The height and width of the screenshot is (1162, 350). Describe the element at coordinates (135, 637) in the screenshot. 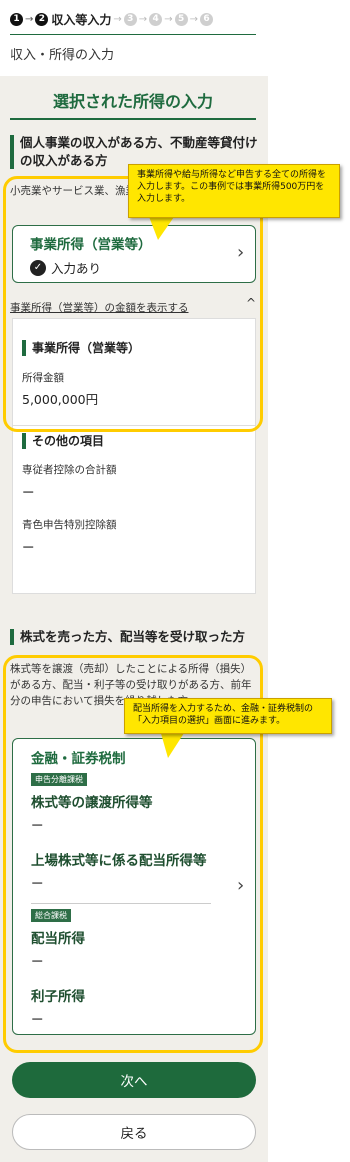

I see `stocks-section-heading: 株式を売った方、配当等を受け取った方` at that location.